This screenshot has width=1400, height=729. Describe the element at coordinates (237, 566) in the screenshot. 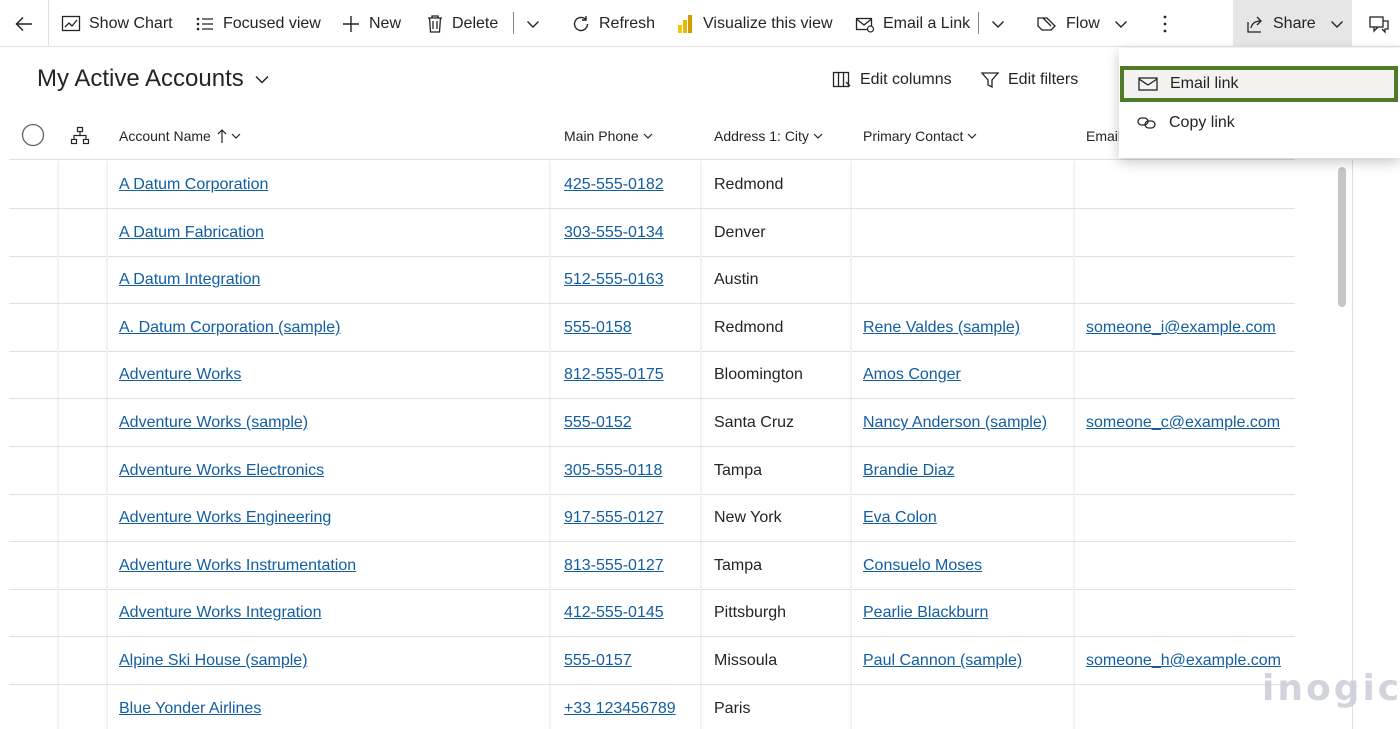

I see `account-name-link: Adventure Works Instrumentation` at that location.